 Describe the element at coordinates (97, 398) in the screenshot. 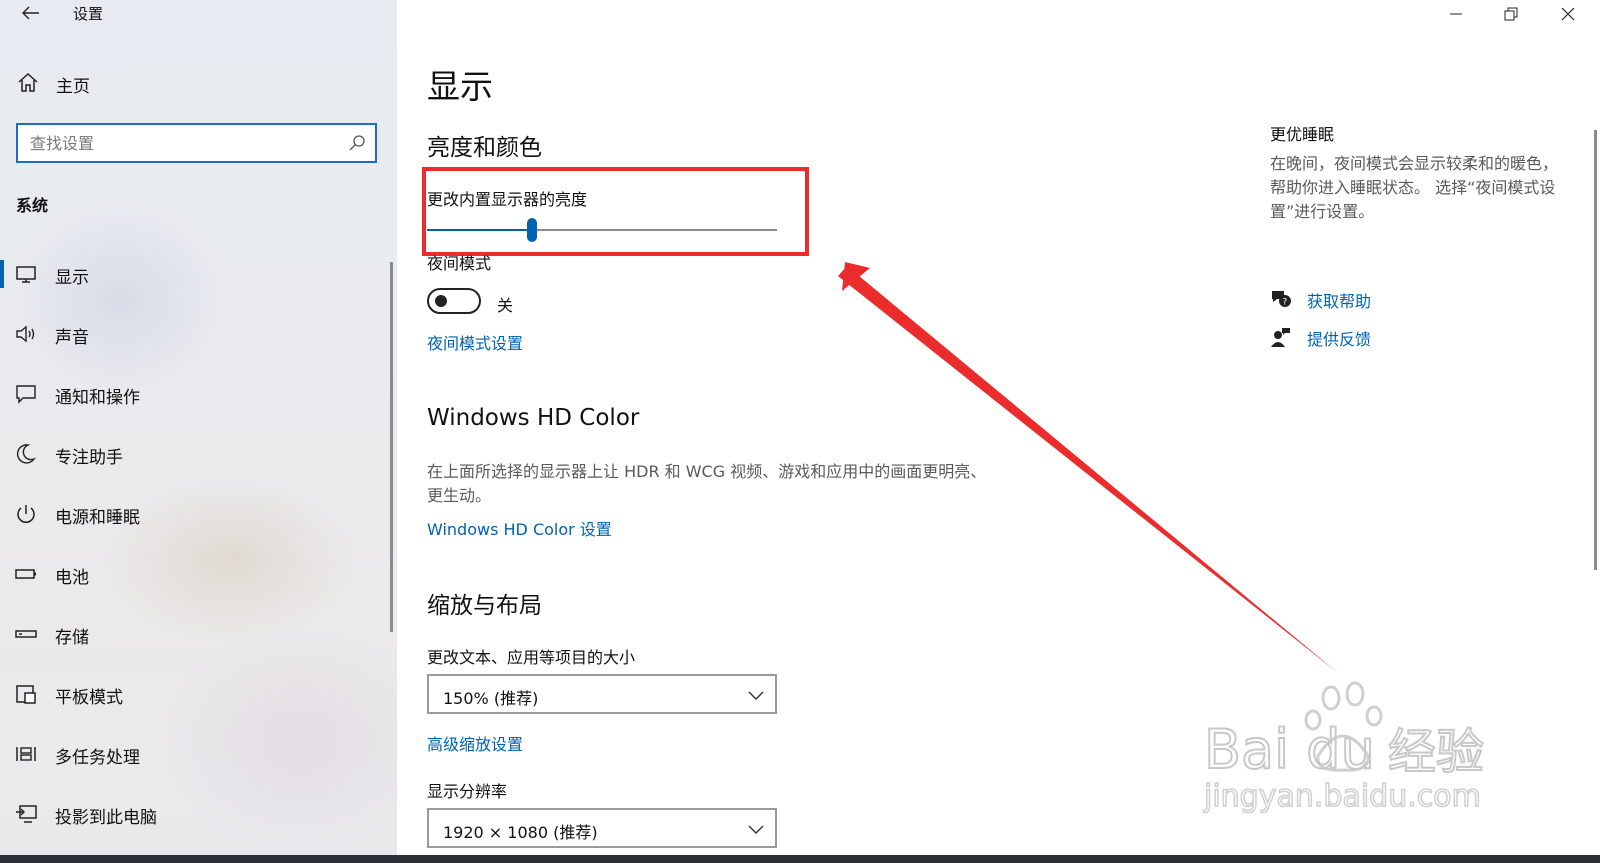

I see `sidebar-item-label: 通知和操作` at that location.